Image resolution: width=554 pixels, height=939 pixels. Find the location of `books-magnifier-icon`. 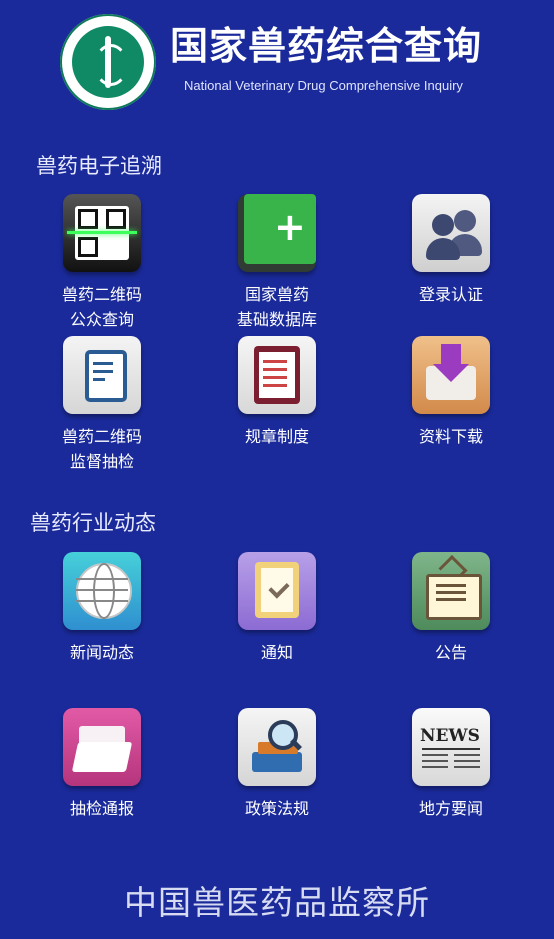

books-magnifier-icon is located at coordinates (277, 747).